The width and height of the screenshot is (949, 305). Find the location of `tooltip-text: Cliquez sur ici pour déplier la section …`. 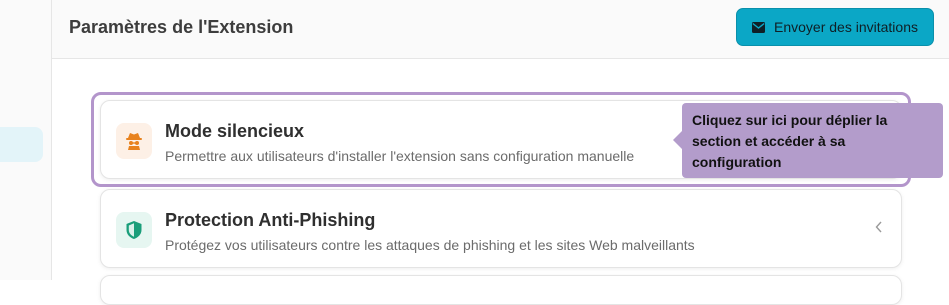

tooltip-text: Cliquez sur ici pour déplier la section … is located at coordinates (790, 141).